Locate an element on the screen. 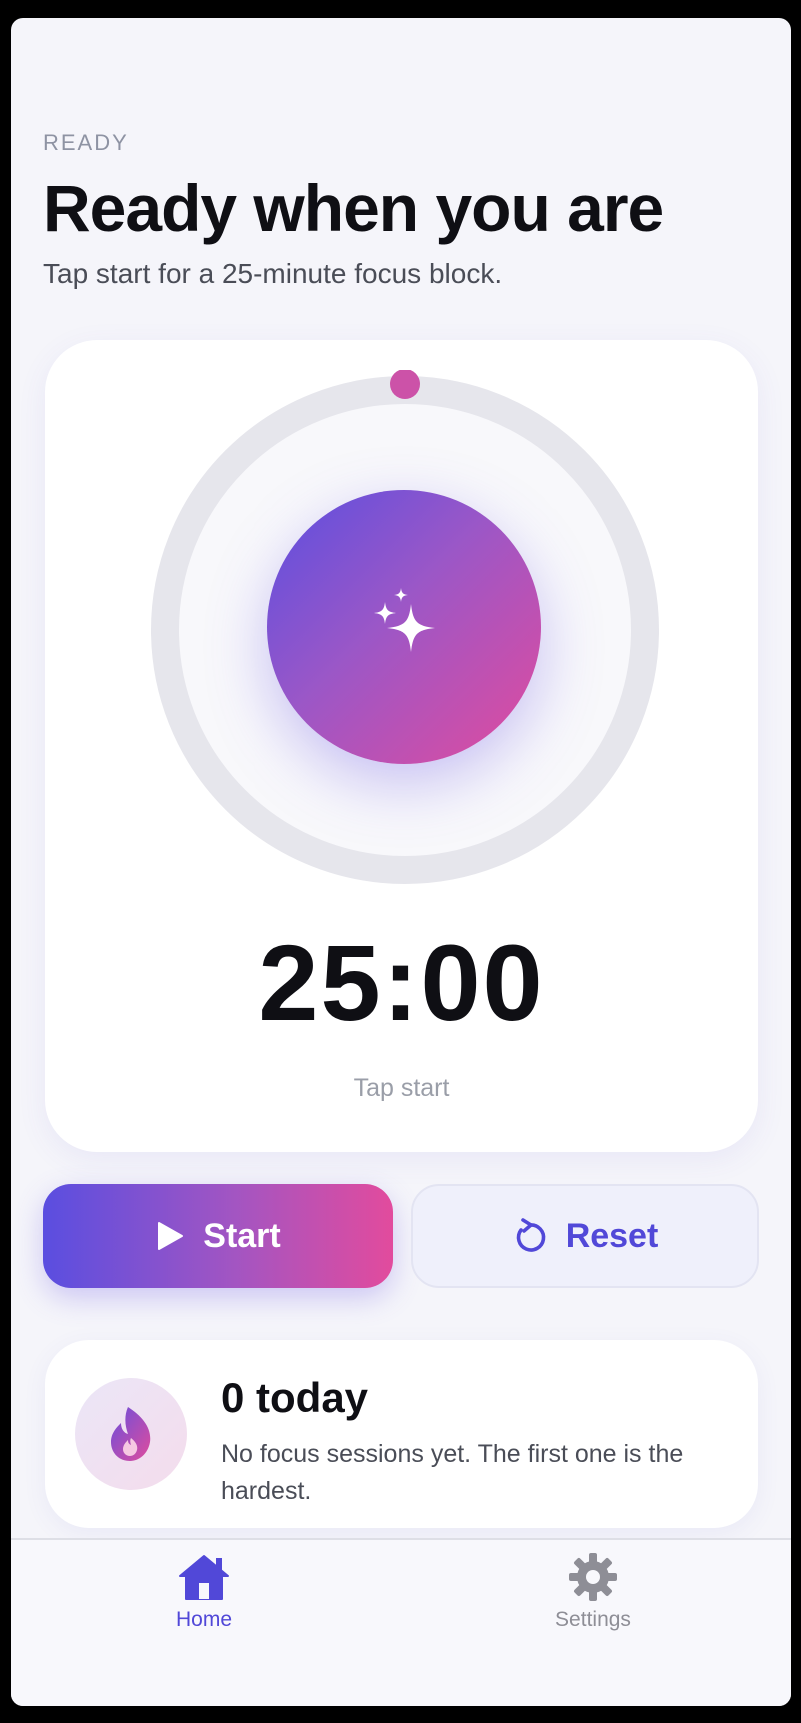 Image resolution: width=801 pixels, height=1723 pixels. play-icon is located at coordinates (171, 1236).